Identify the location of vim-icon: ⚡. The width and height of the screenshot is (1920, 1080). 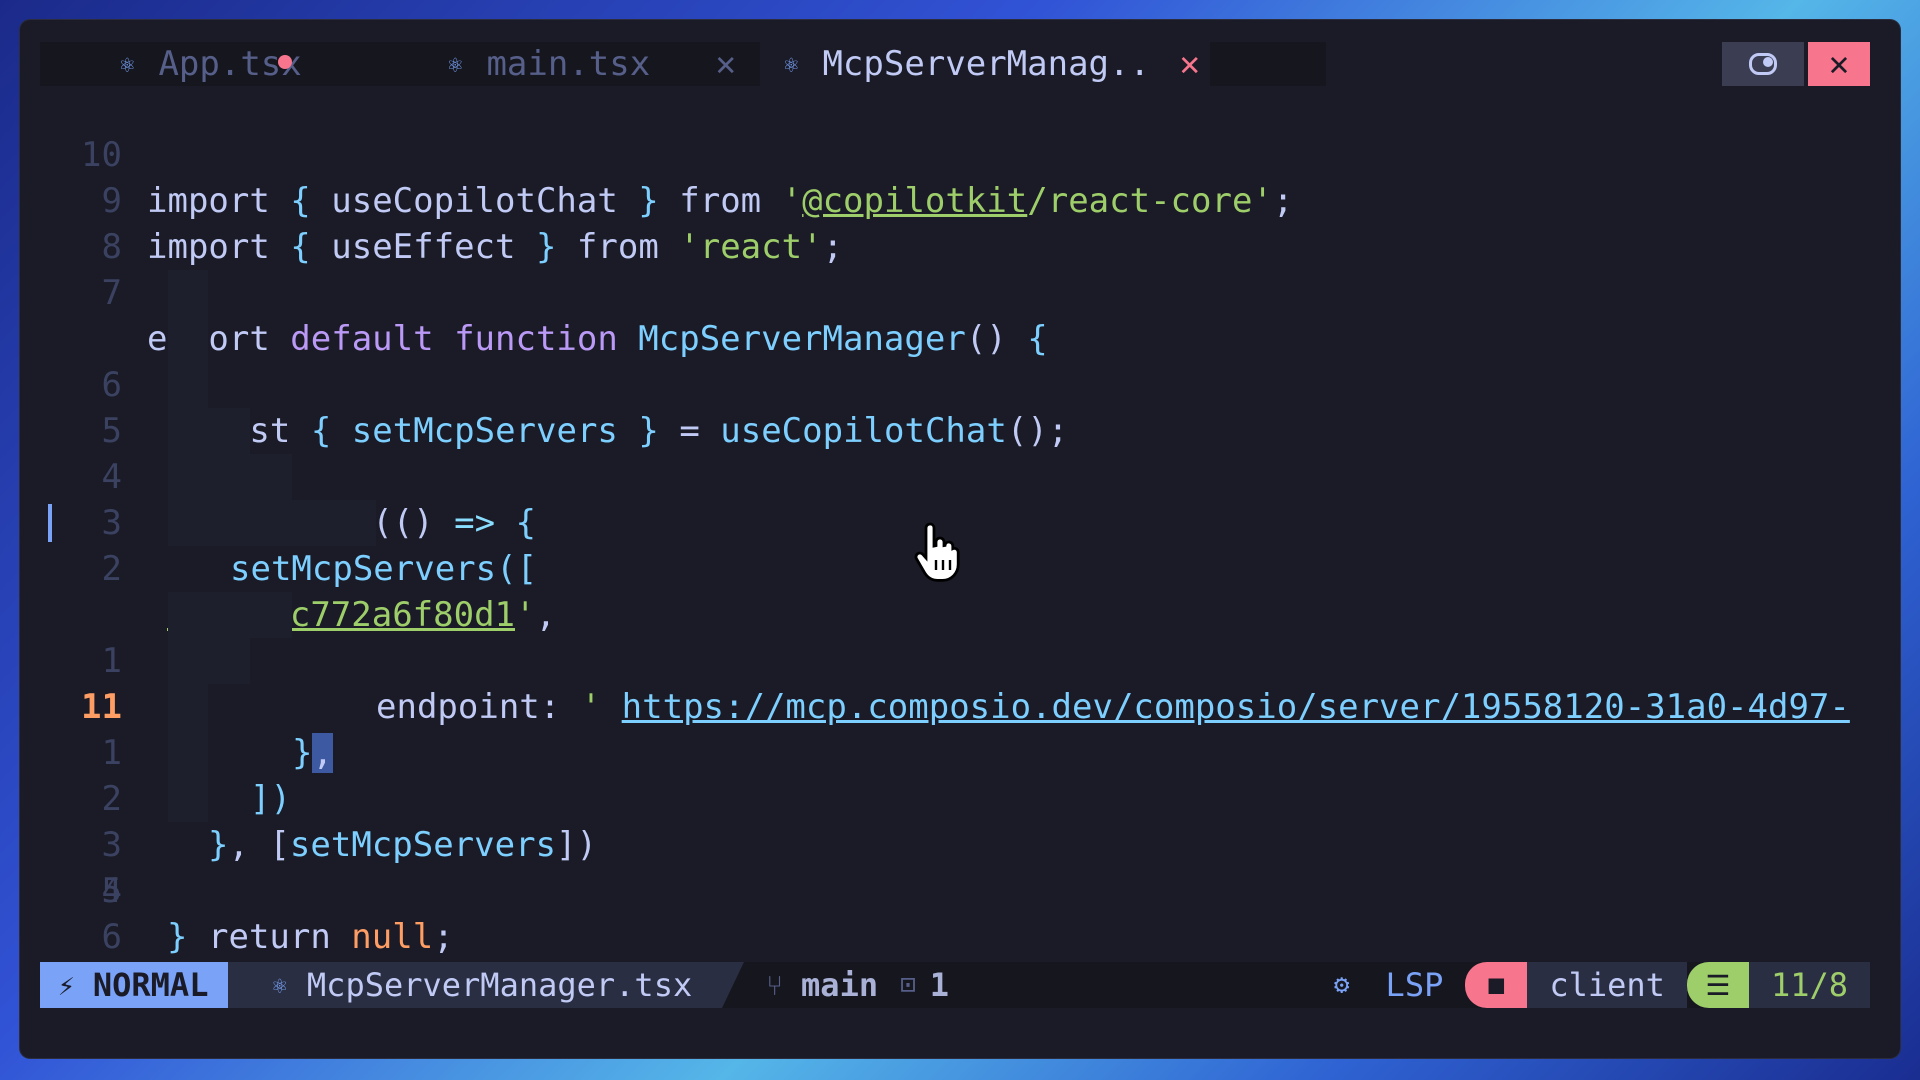
(66, 985).